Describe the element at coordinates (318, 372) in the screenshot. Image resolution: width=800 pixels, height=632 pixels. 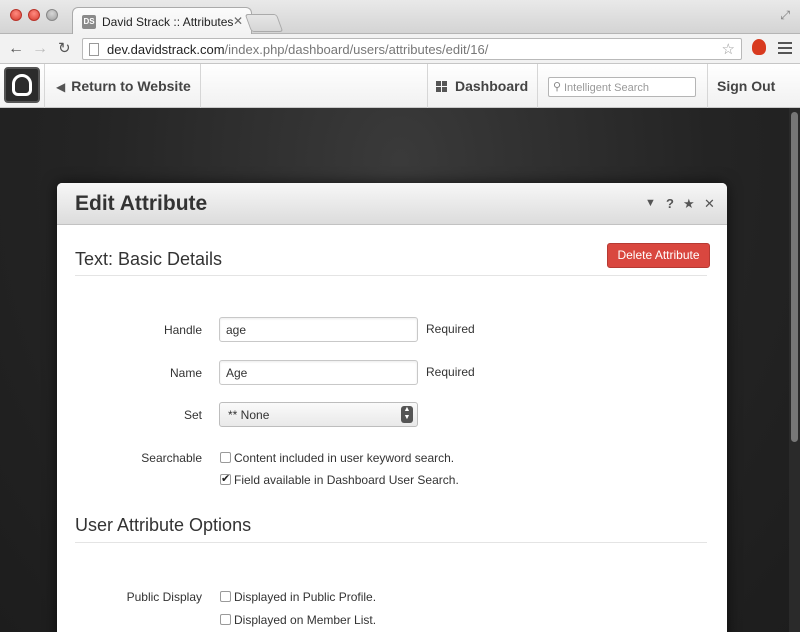
I see `name-input` at that location.